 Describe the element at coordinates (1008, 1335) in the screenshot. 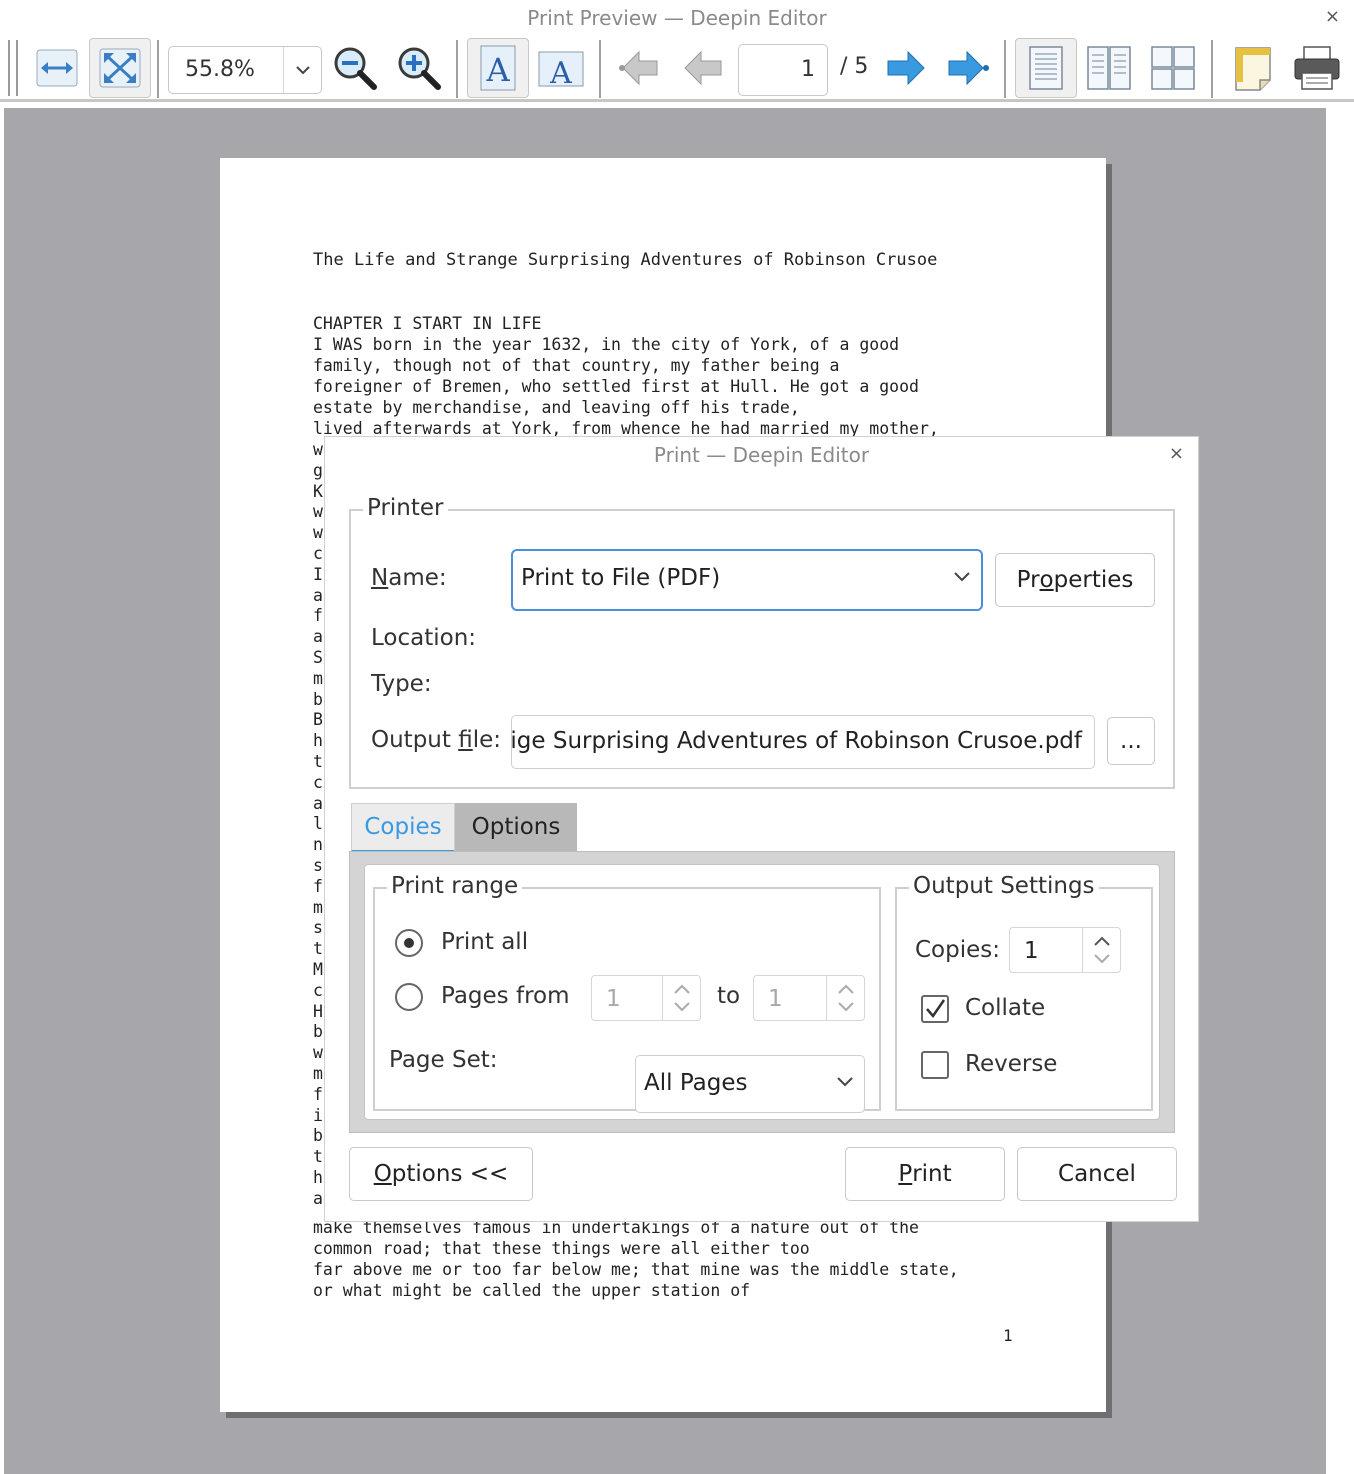

I see `page-number: 1` at that location.